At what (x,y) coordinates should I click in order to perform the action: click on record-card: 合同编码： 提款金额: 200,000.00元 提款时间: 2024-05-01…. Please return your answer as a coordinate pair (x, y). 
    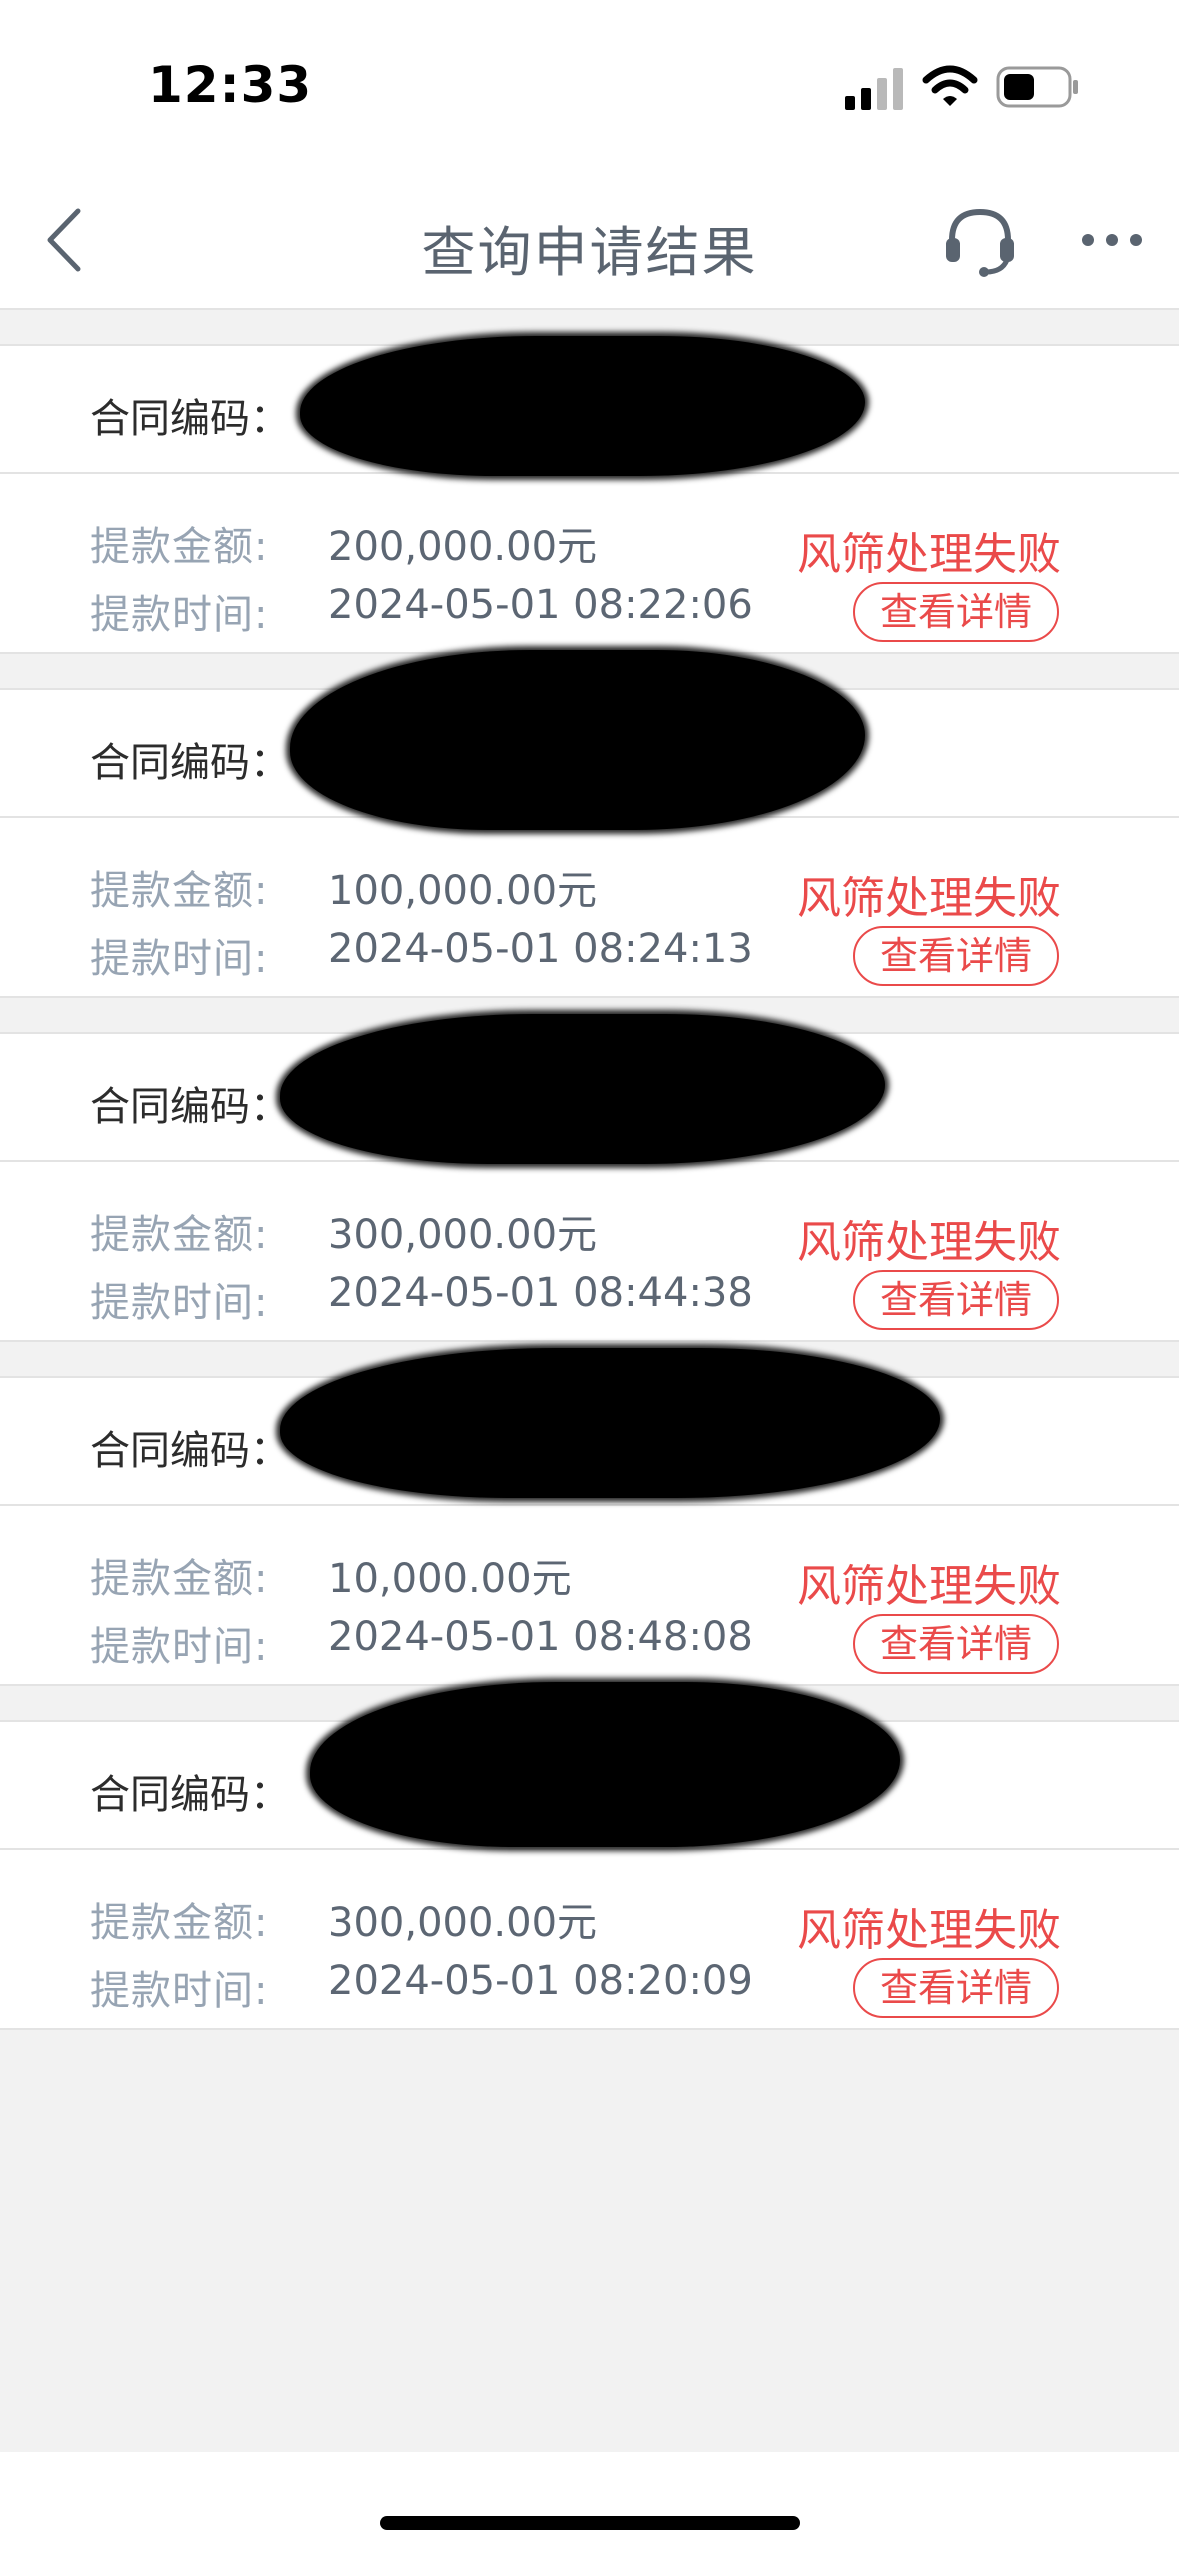
    Looking at the image, I should click on (589, 495).